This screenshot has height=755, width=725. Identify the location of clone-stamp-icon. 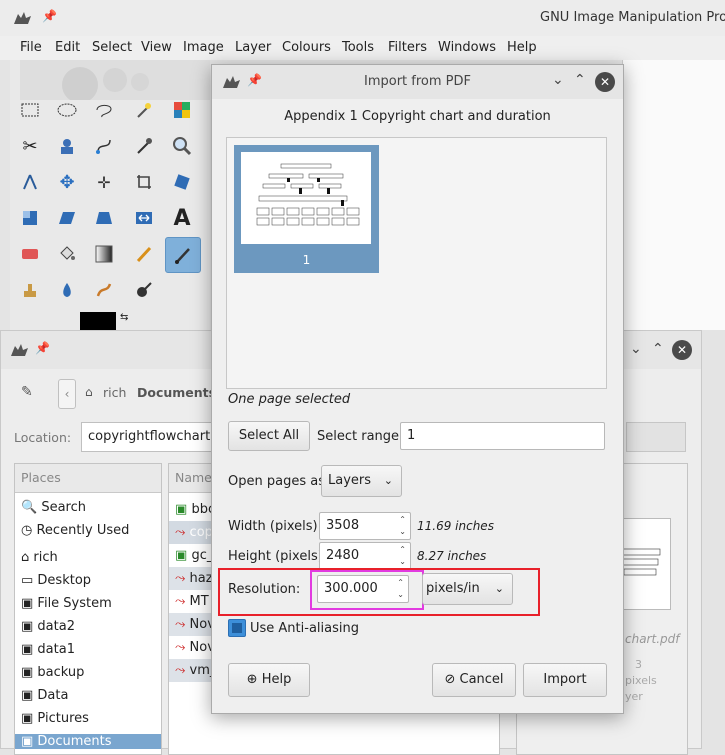
(30, 290).